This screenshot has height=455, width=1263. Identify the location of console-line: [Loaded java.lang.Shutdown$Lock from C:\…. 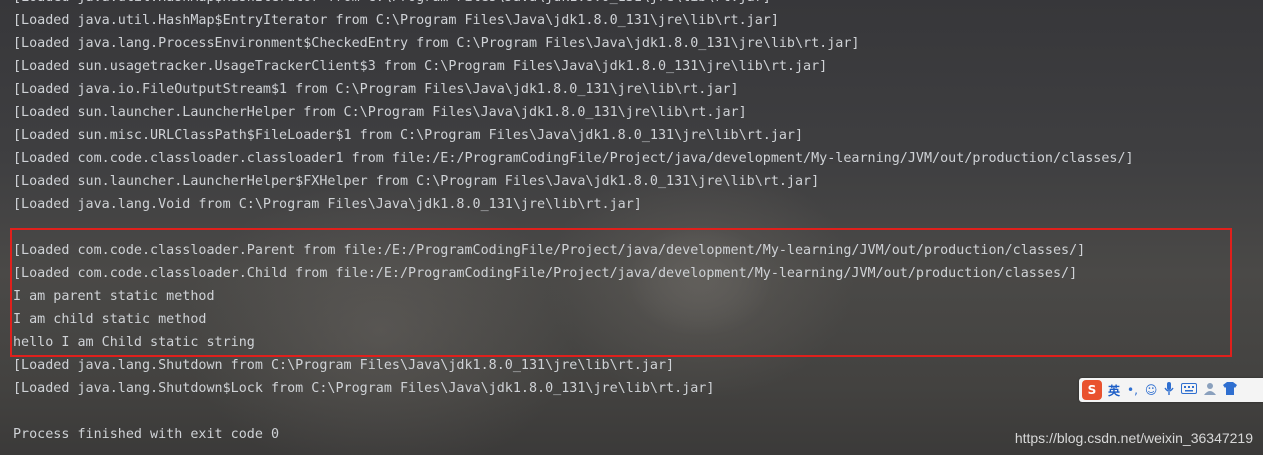
(364, 388).